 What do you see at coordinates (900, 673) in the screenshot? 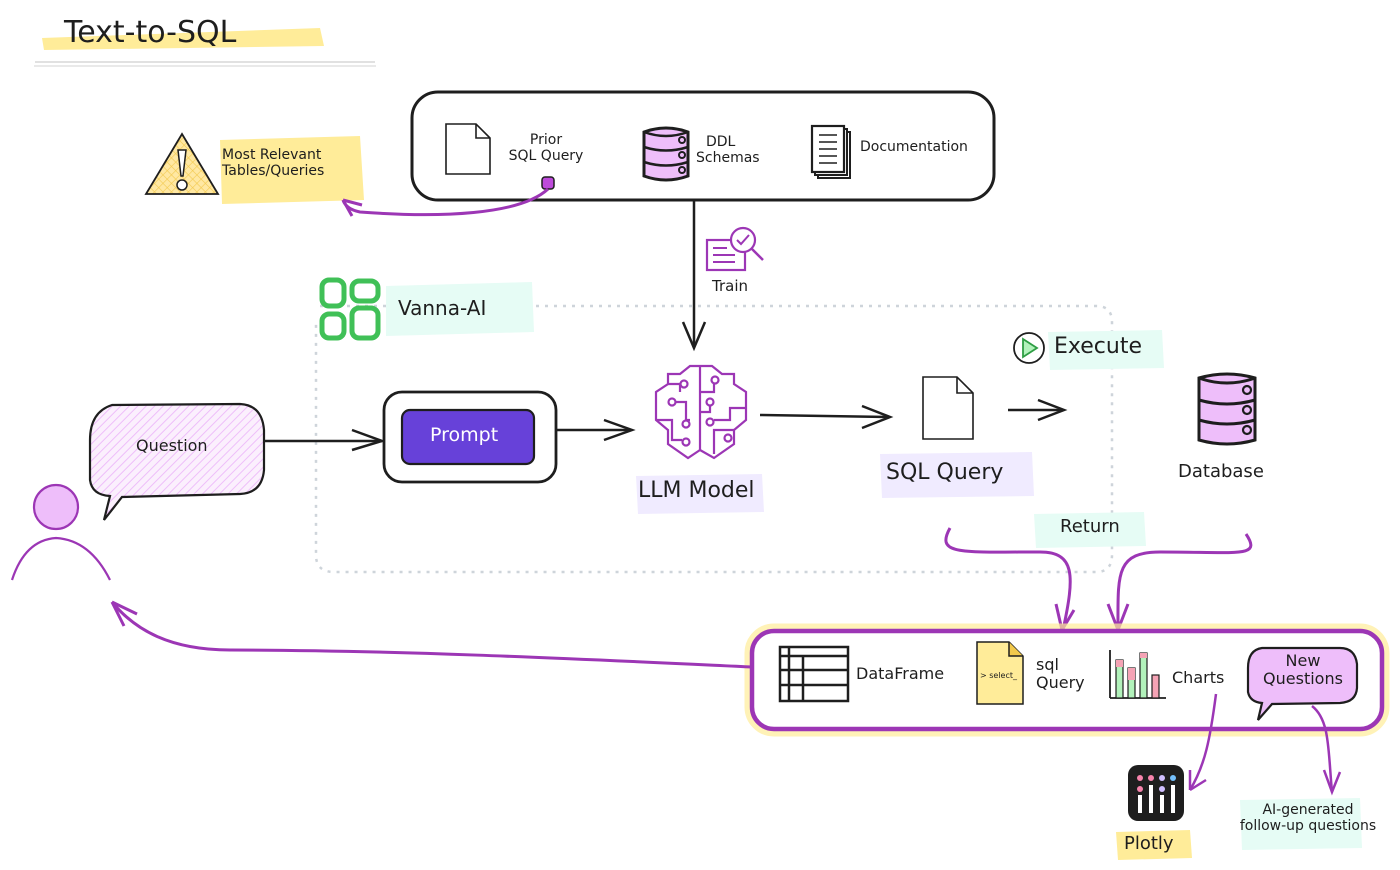
I see `dataframe-label: DataFrame` at bounding box center [900, 673].